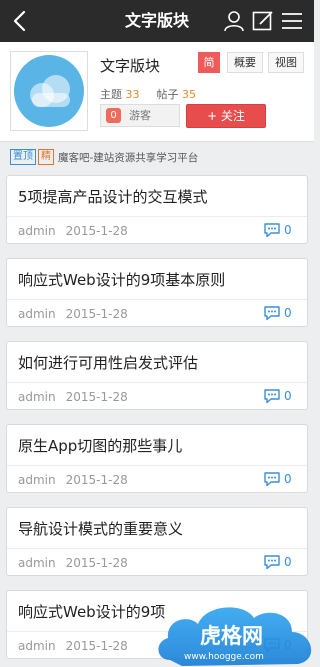 The image size is (320, 667). What do you see at coordinates (46, 157) in the screenshot?
I see `featured-badge: 精` at bounding box center [46, 157].